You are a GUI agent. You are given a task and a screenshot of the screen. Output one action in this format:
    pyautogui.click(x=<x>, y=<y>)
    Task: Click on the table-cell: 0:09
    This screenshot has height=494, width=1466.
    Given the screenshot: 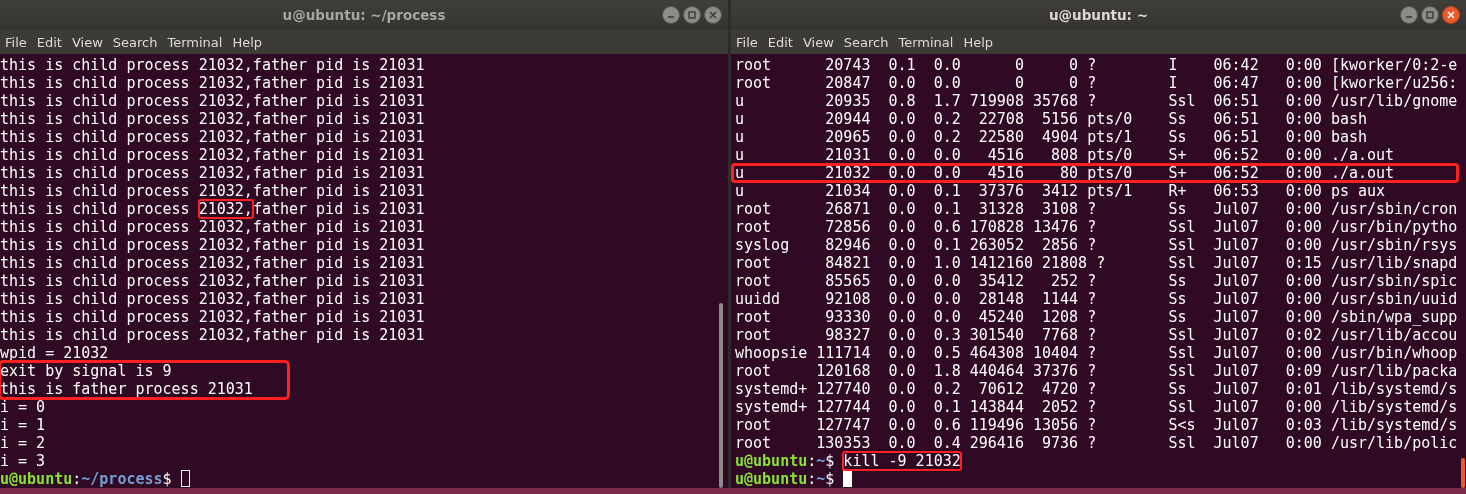 What is the action you would take?
    pyautogui.click(x=1303, y=371)
    